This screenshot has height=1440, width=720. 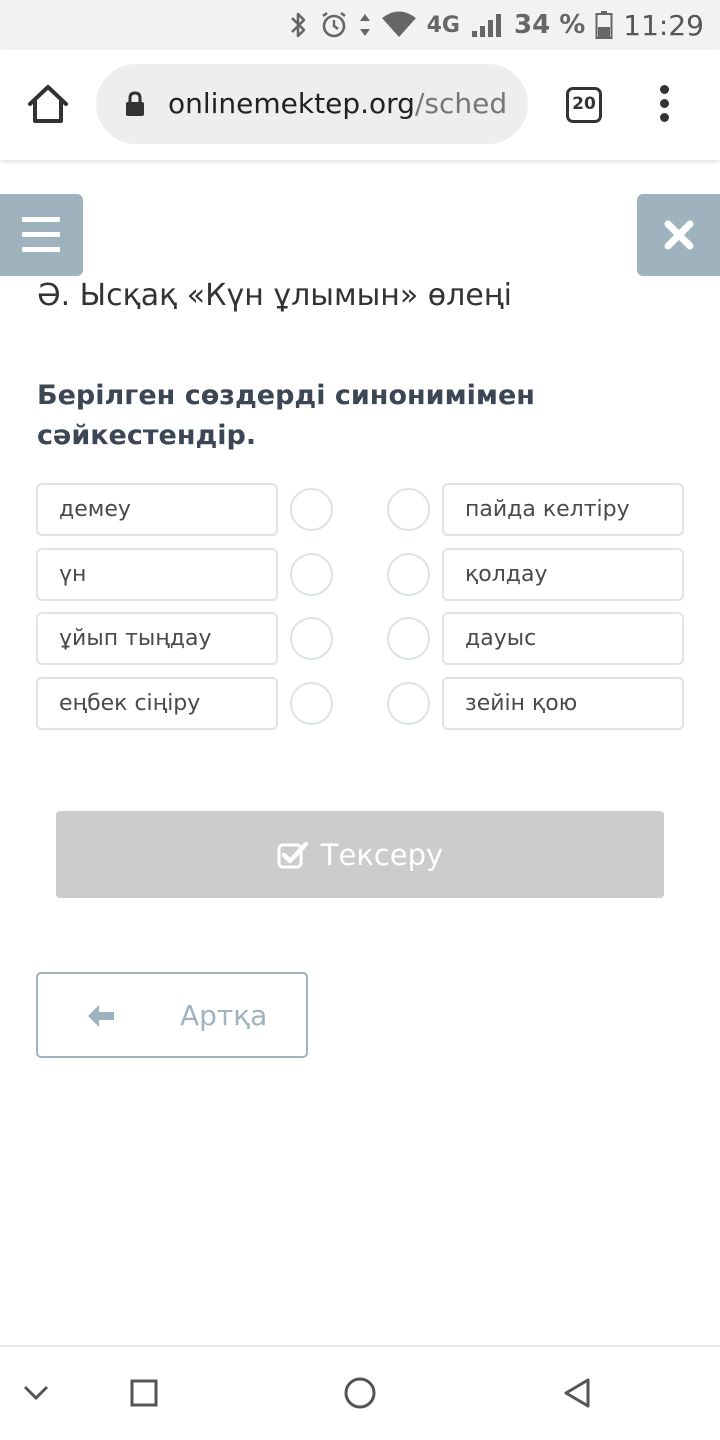 What do you see at coordinates (550, 25) in the screenshot?
I see `battery-percent: 34 %` at bounding box center [550, 25].